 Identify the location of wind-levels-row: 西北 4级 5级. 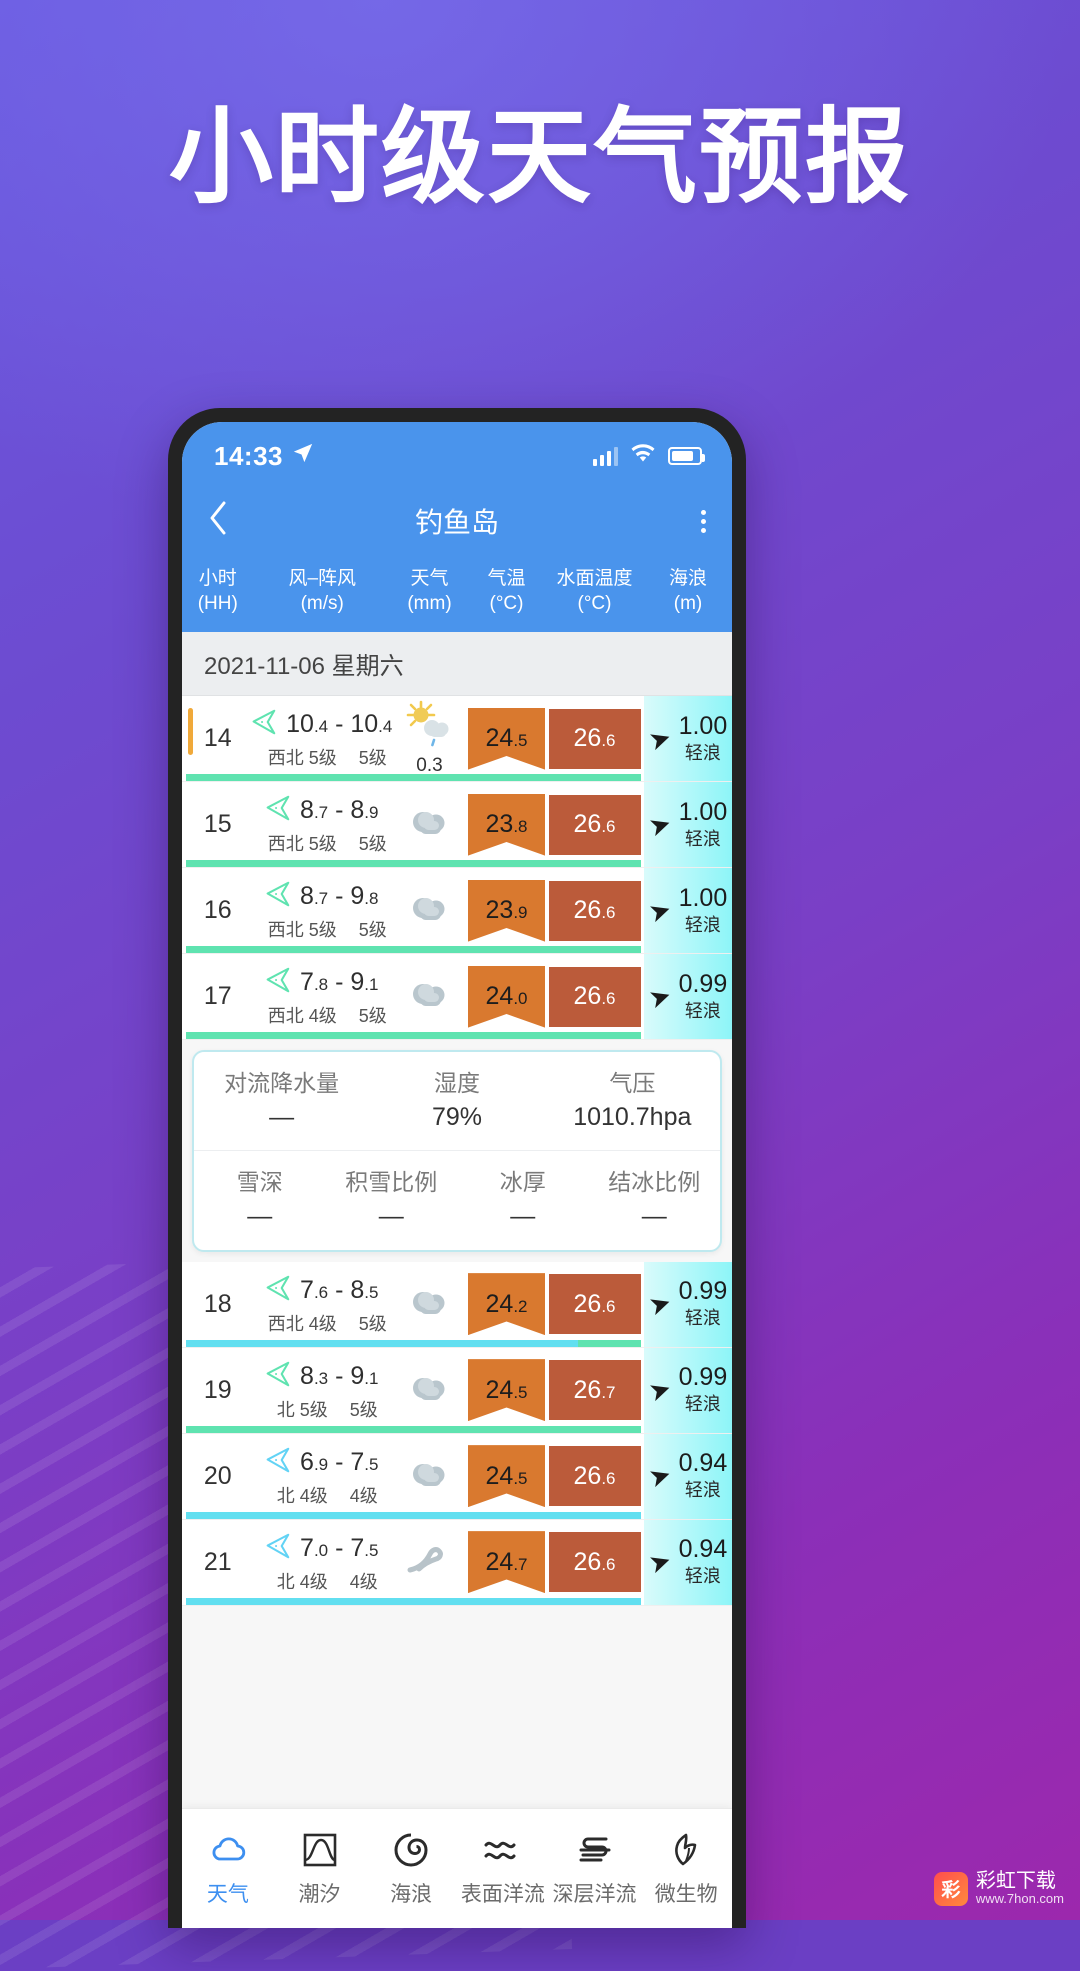
(321, 1015).